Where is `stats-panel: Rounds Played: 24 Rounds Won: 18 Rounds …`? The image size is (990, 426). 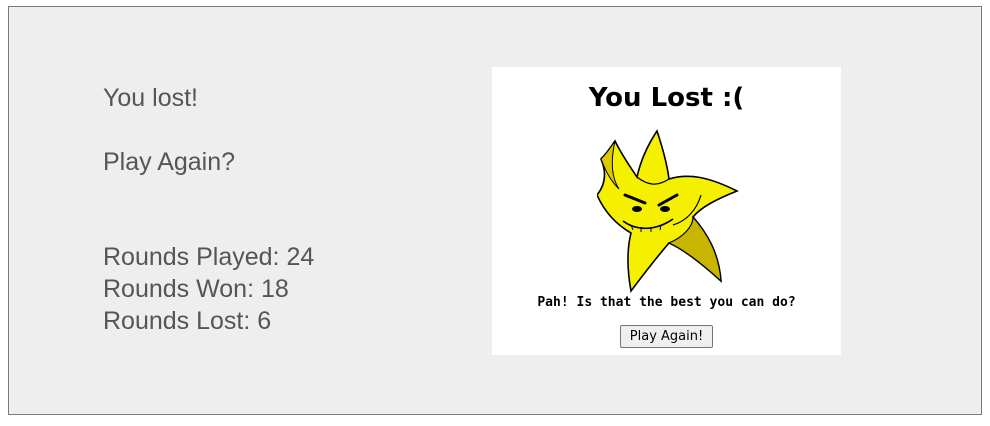
stats-panel: Rounds Played: 24 Rounds Won: 18 Rounds … is located at coordinates (208, 289).